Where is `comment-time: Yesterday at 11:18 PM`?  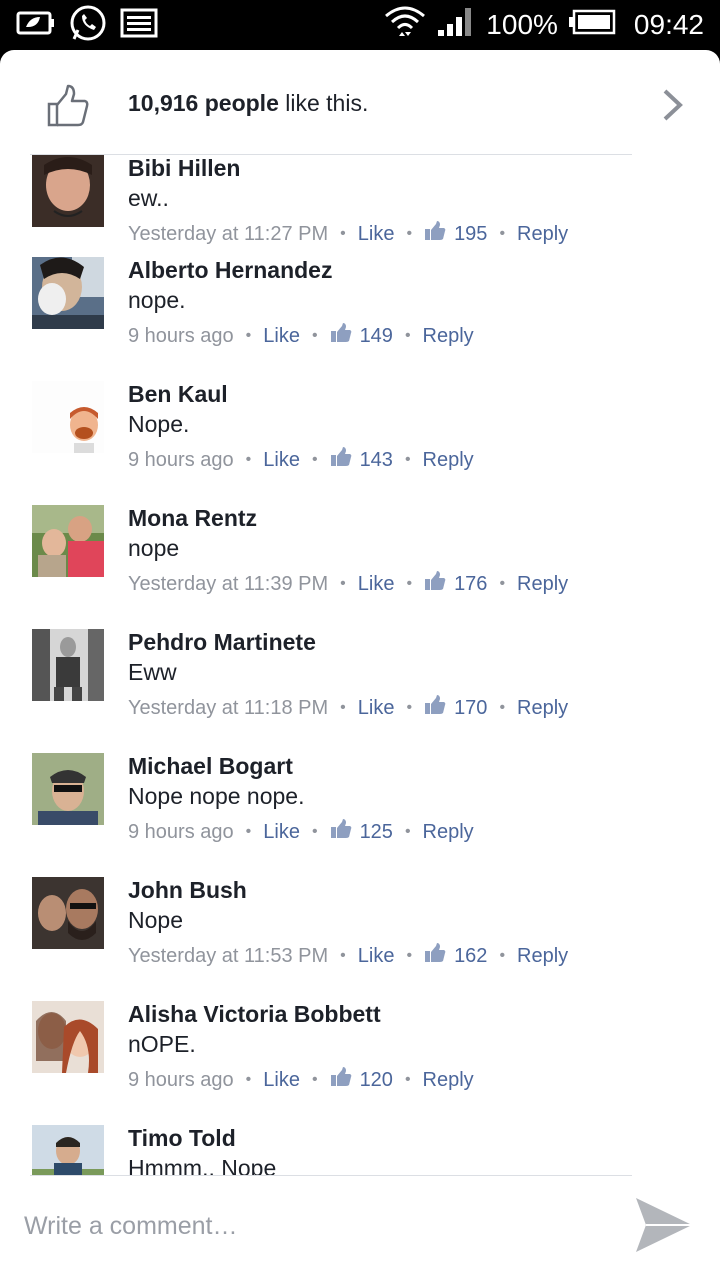
comment-time: Yesterday at 11:18 PM is located at coordinates (228, 707).